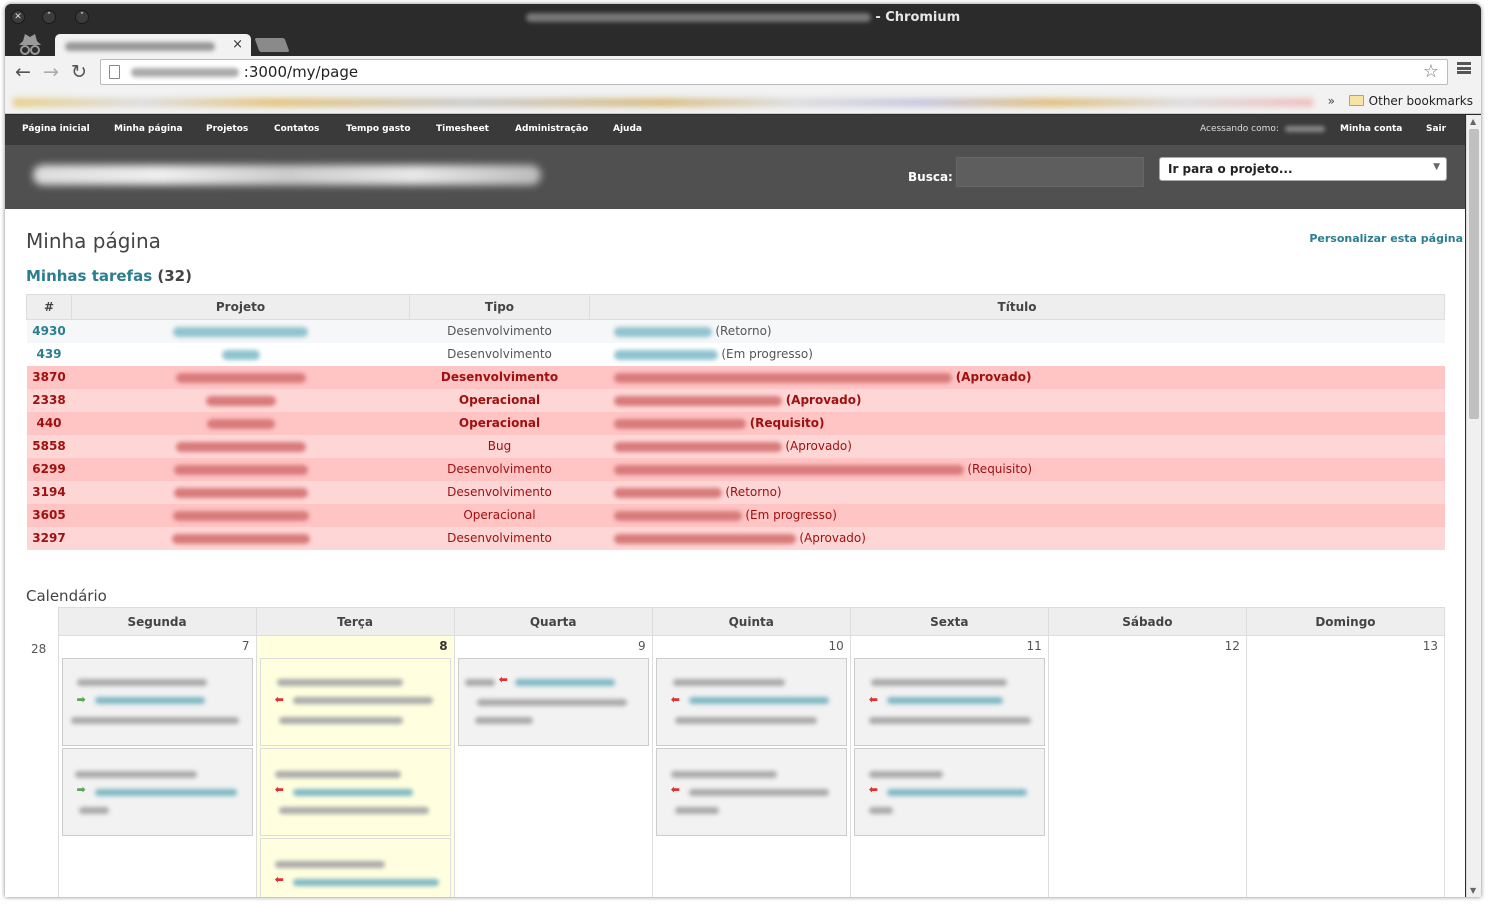 The width and height of the screenshot is (1490, 906). Describe the element at coordinates (227, 129) in the screenshot. I see `menu-projects: Projetos` at that location.